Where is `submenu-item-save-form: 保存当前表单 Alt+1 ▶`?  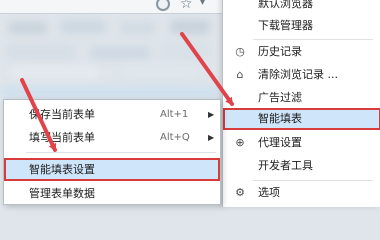 submenu-item-save-form: 保存当前表单 Alt+1 ▶ is located at coordinates (112, 114).